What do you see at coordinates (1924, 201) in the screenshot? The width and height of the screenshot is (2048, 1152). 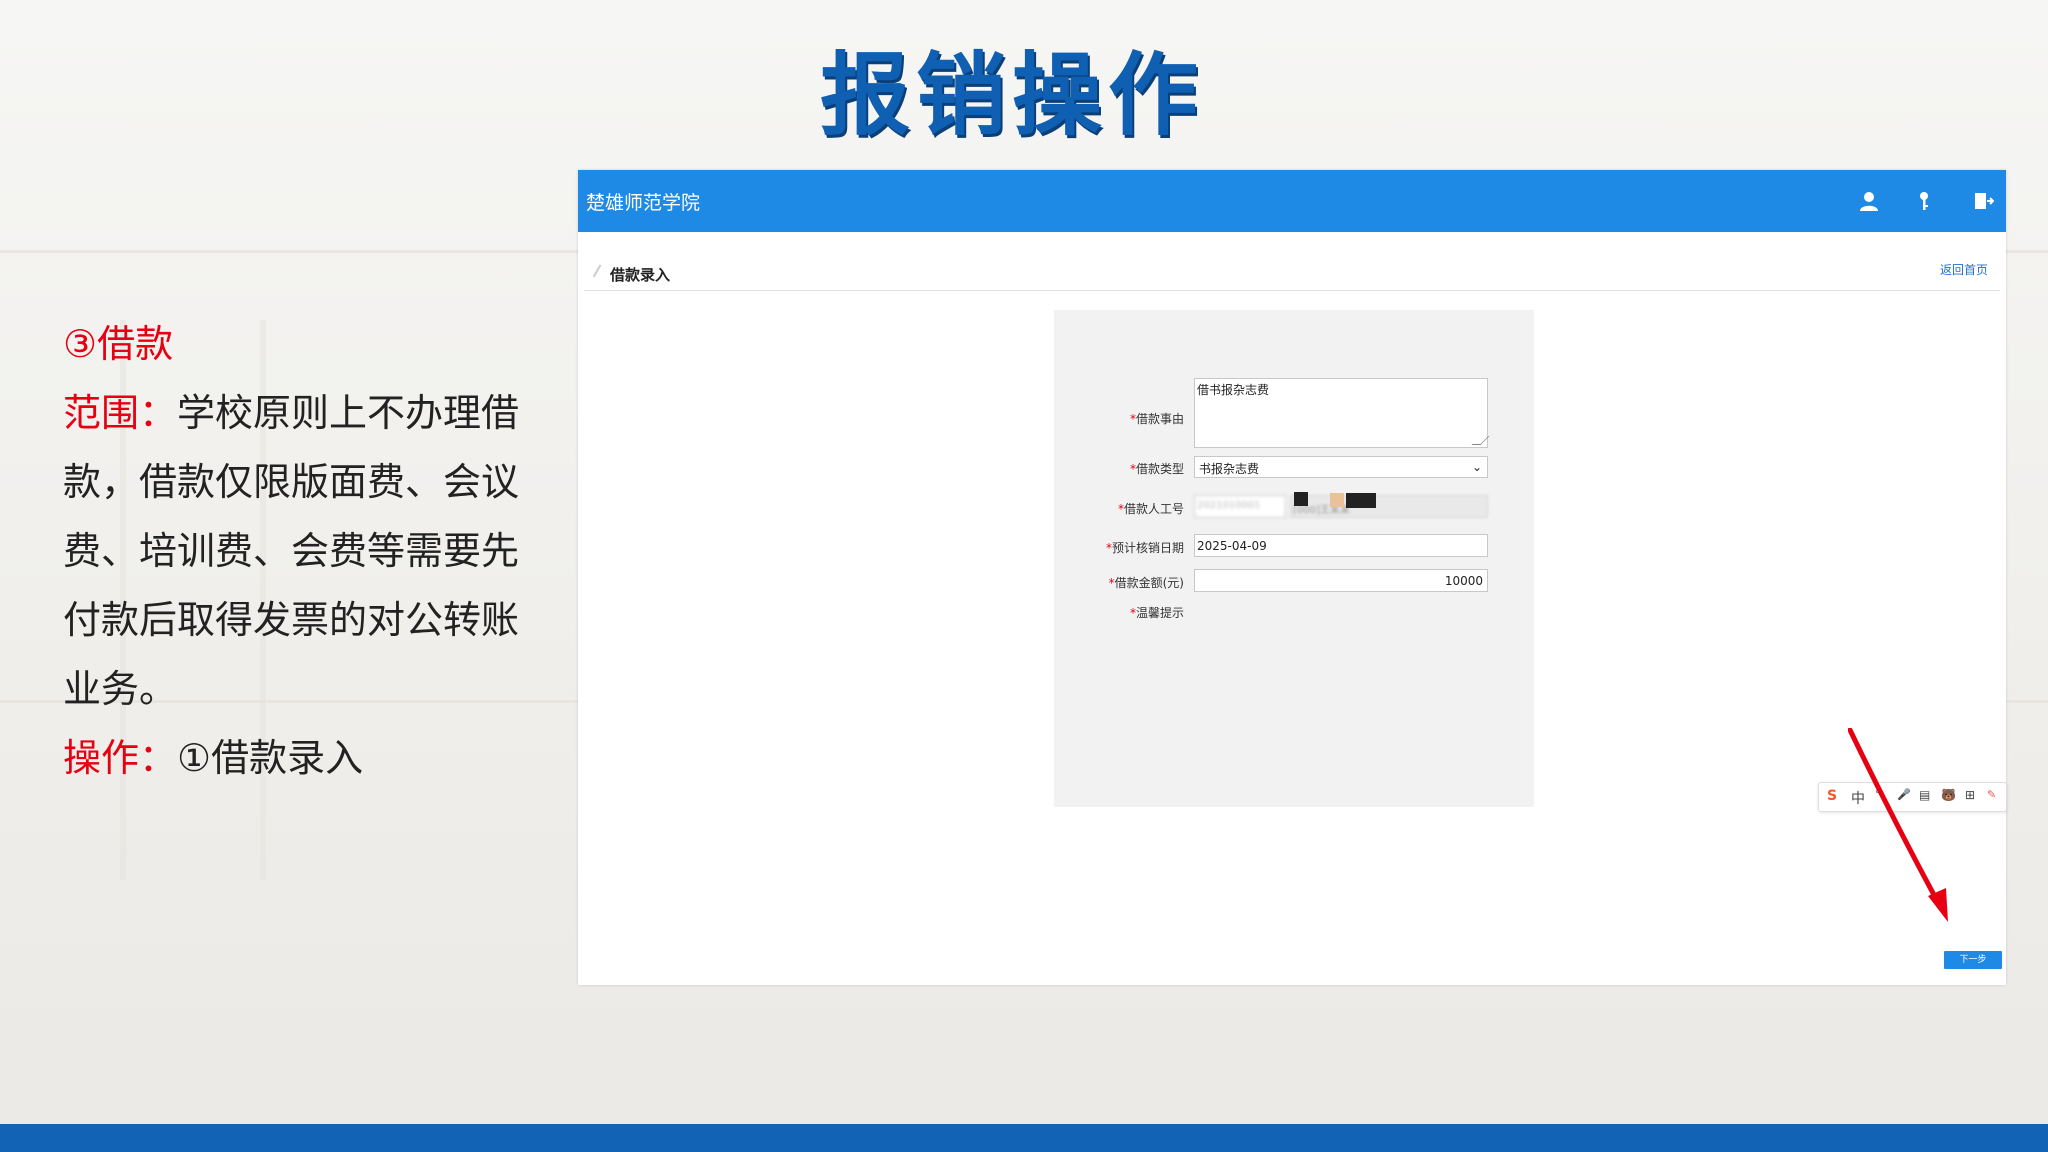 I see `key-icon` at bounding box center [1924, 201].